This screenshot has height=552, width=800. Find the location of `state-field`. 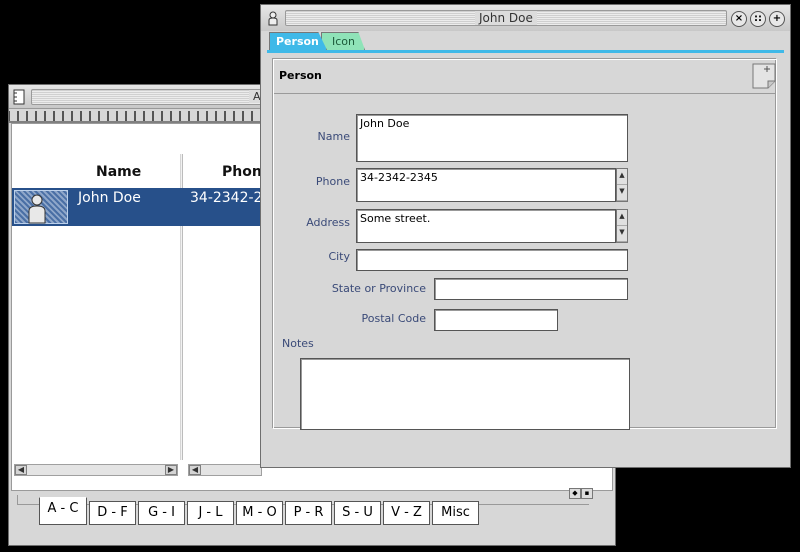

state-field is located at coordinates (531, 289).